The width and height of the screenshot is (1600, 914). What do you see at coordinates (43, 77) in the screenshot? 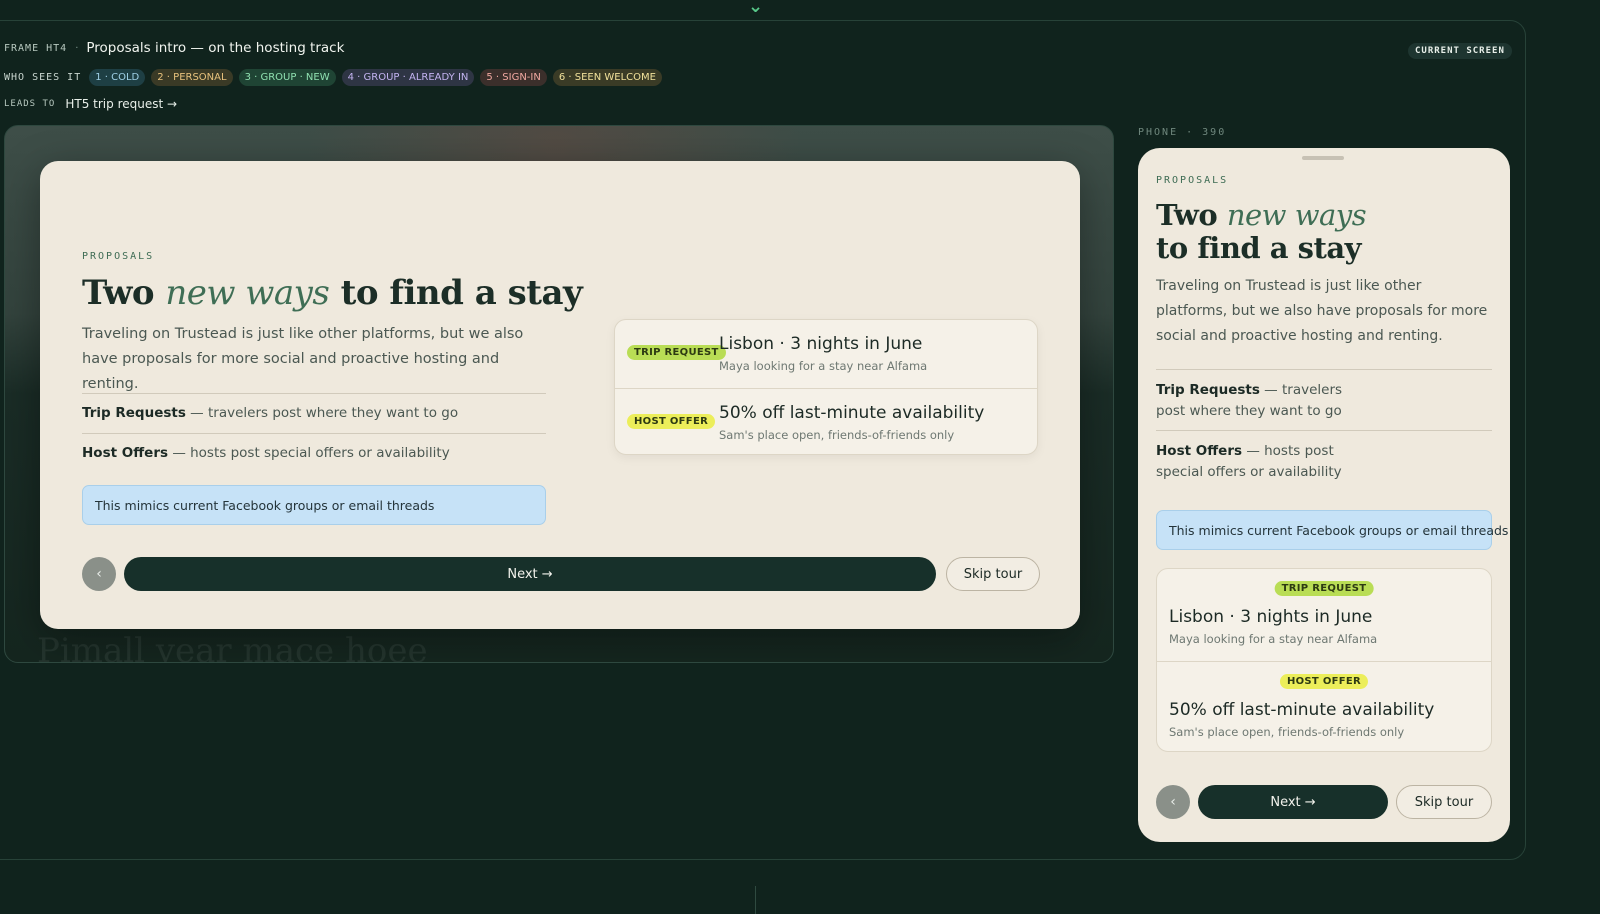
I see `audience-label: WHO SEES IT` at bounding box center [43, 77].